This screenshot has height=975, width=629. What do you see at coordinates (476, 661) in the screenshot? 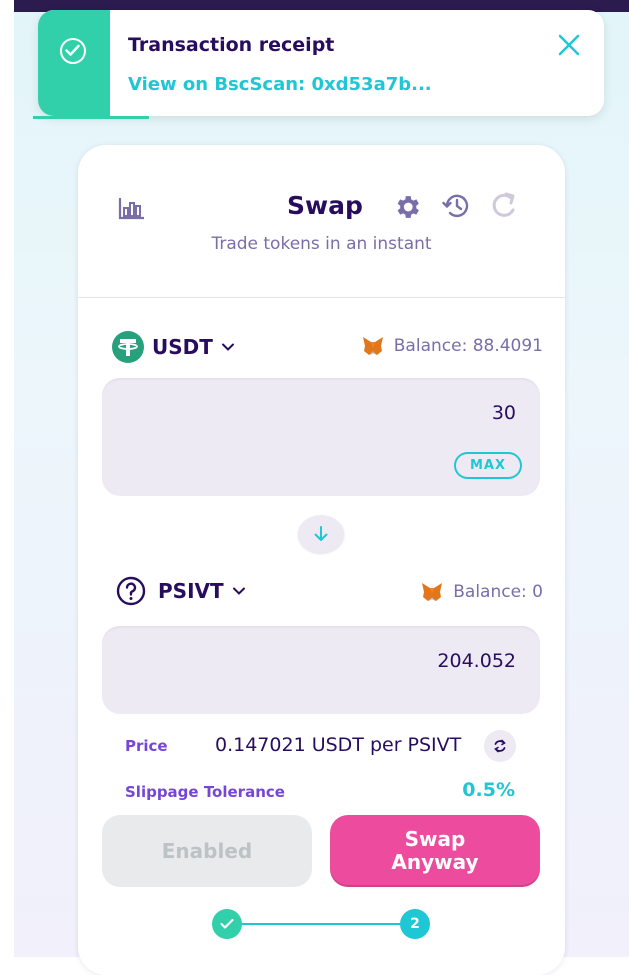
I see `to-amount-input: 204.052` at bounding box center [476, 661].